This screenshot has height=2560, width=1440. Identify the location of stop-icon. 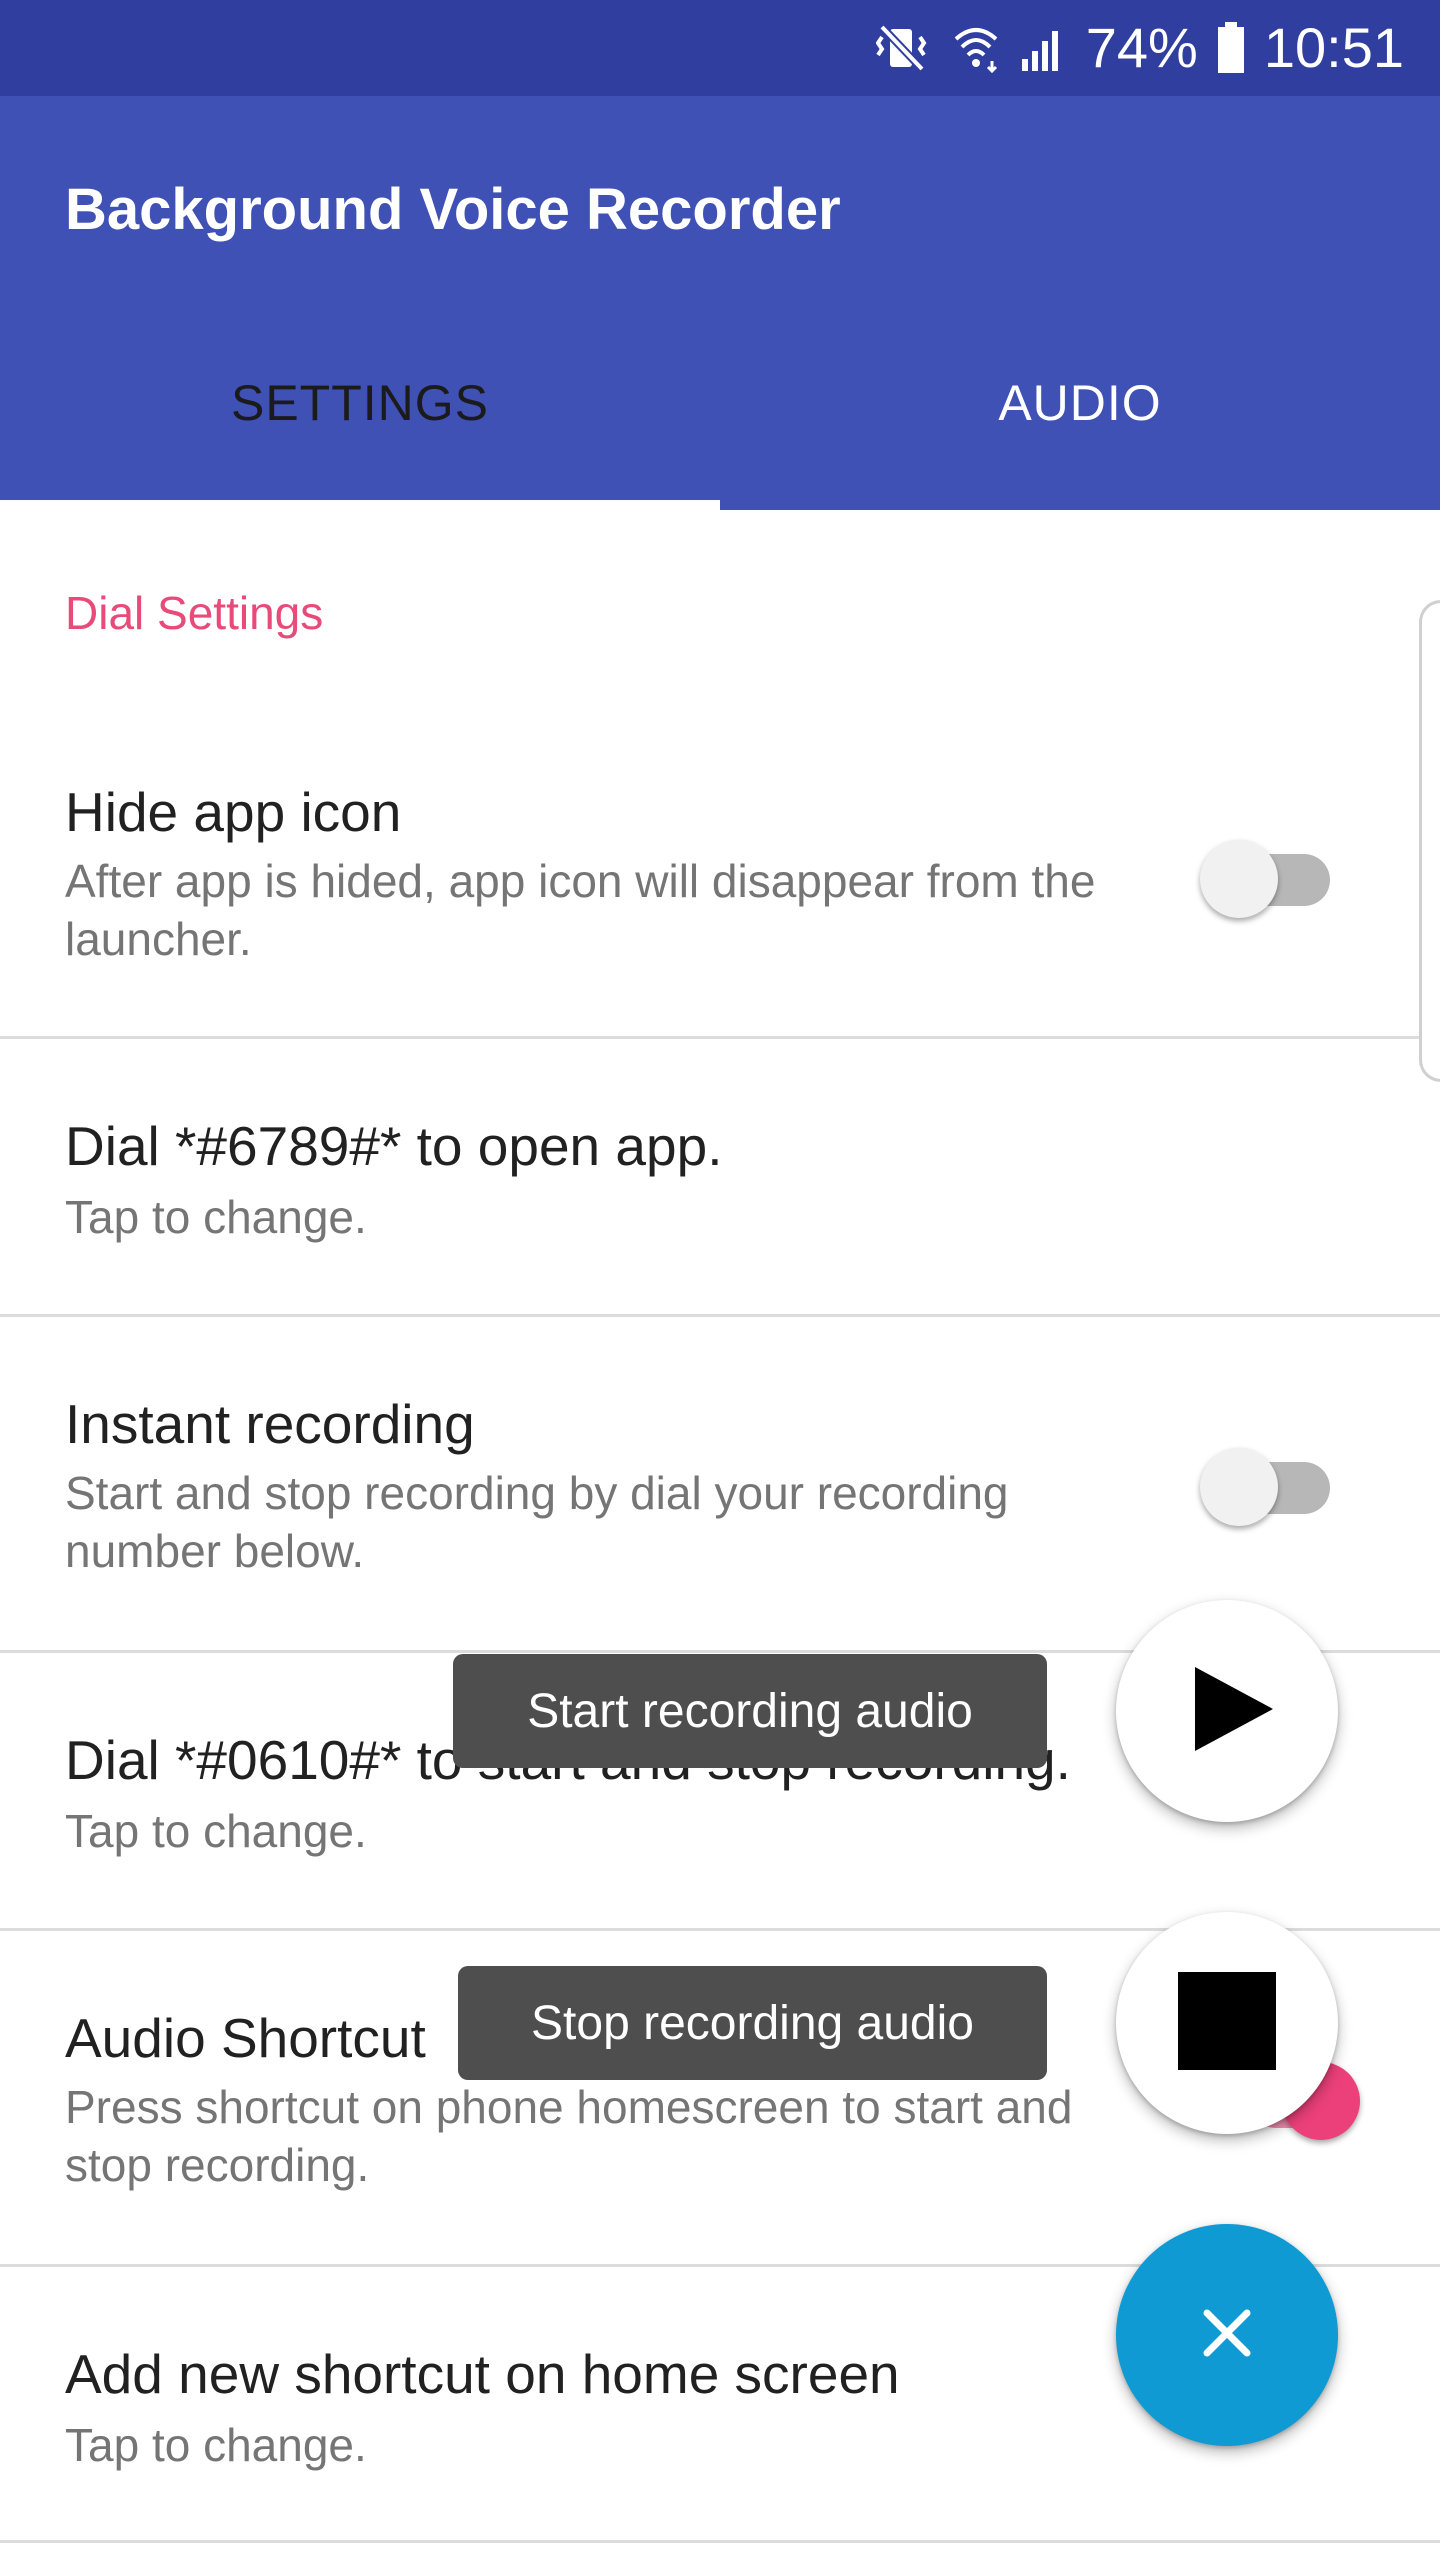
(1227, 2023).